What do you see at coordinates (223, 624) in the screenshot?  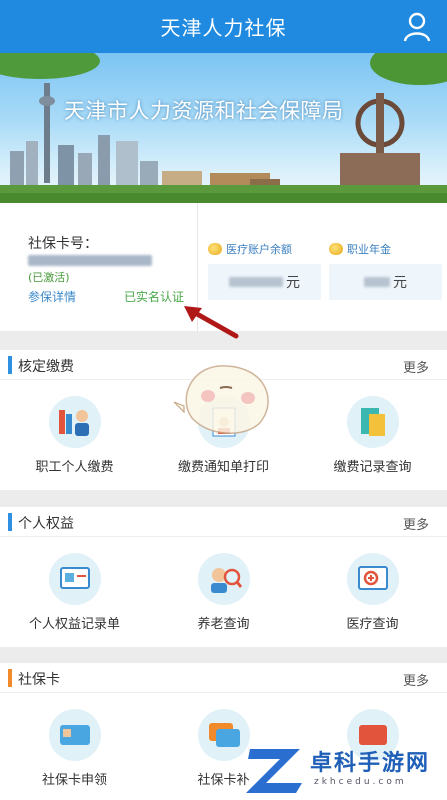 I see `menu-item-label: 养老查询` at bounding box center [223, 624].